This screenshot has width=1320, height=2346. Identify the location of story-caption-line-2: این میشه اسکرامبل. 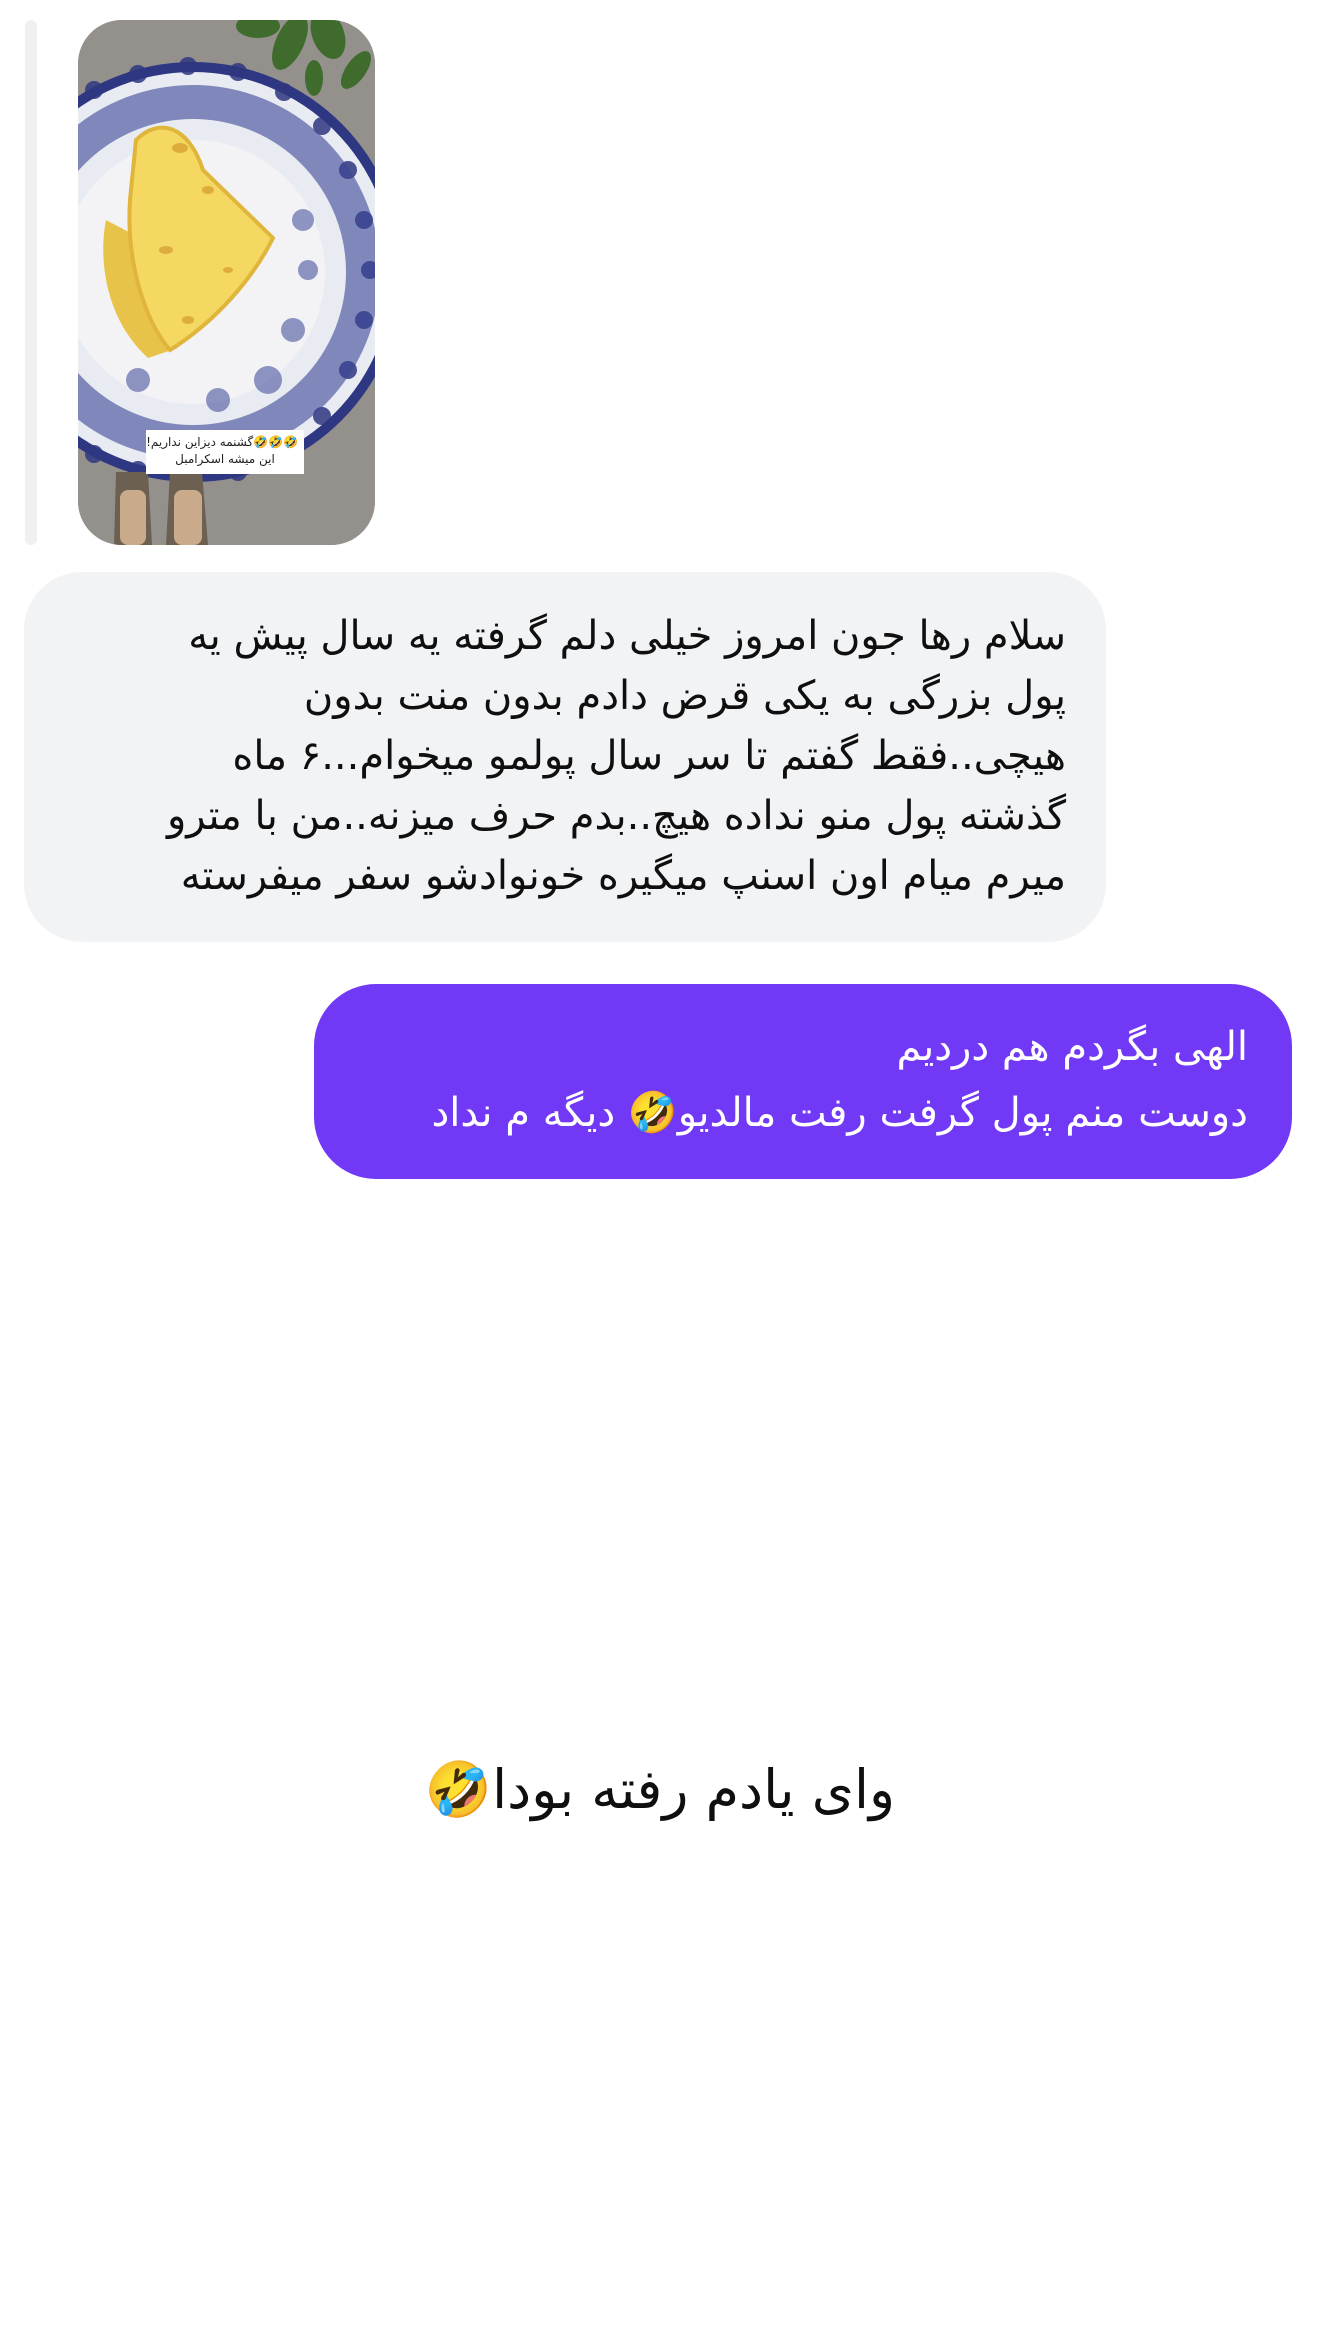
(225, 459).